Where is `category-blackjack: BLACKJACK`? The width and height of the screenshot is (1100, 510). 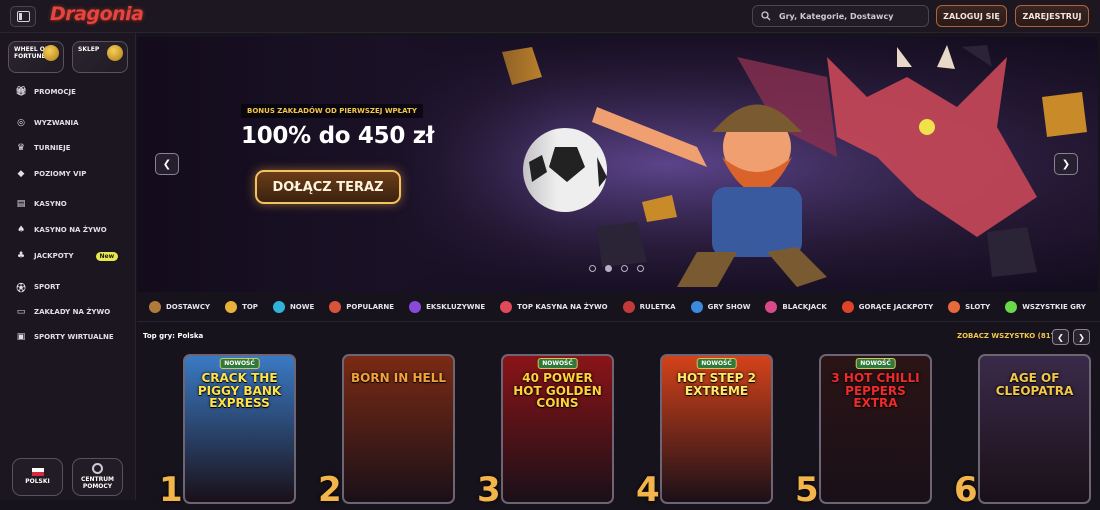 category-blackjack: BLACKJACK is located at coordinates (796, 307).